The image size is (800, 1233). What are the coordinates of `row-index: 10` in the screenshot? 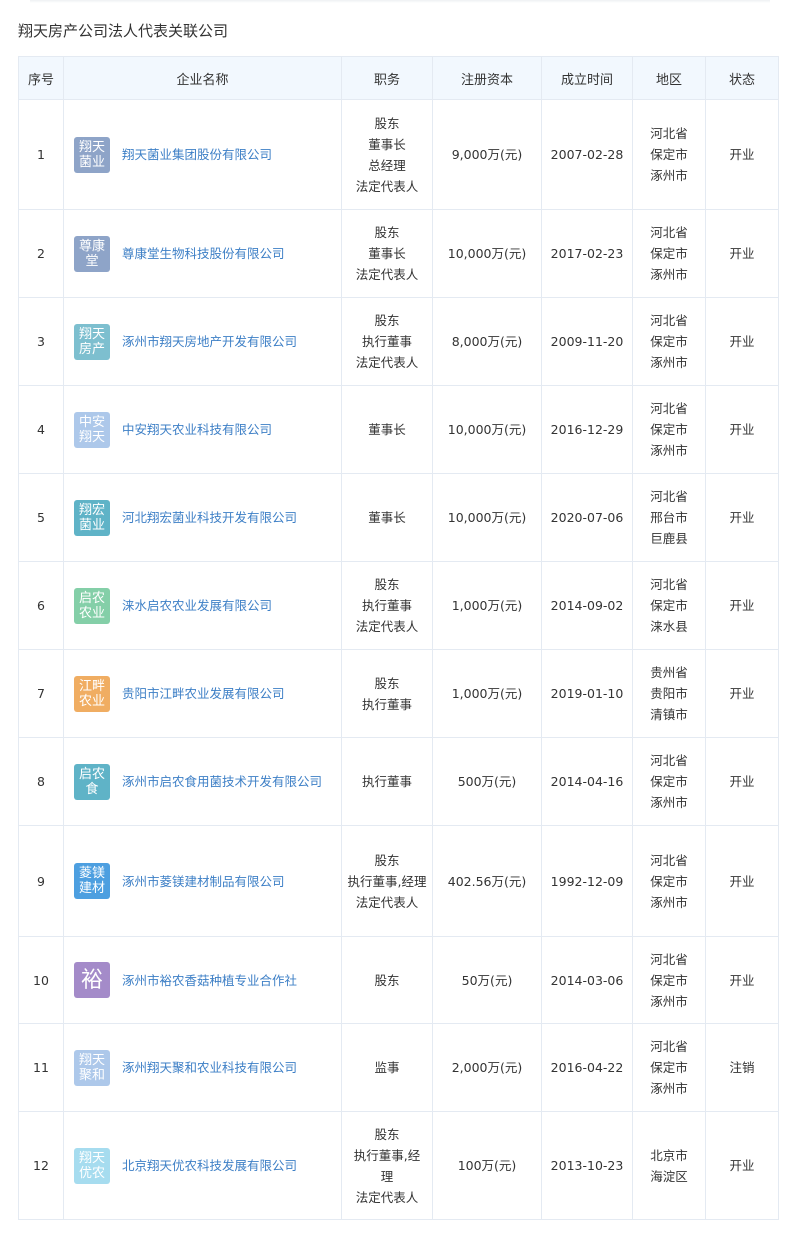 It's located at (41, 980).